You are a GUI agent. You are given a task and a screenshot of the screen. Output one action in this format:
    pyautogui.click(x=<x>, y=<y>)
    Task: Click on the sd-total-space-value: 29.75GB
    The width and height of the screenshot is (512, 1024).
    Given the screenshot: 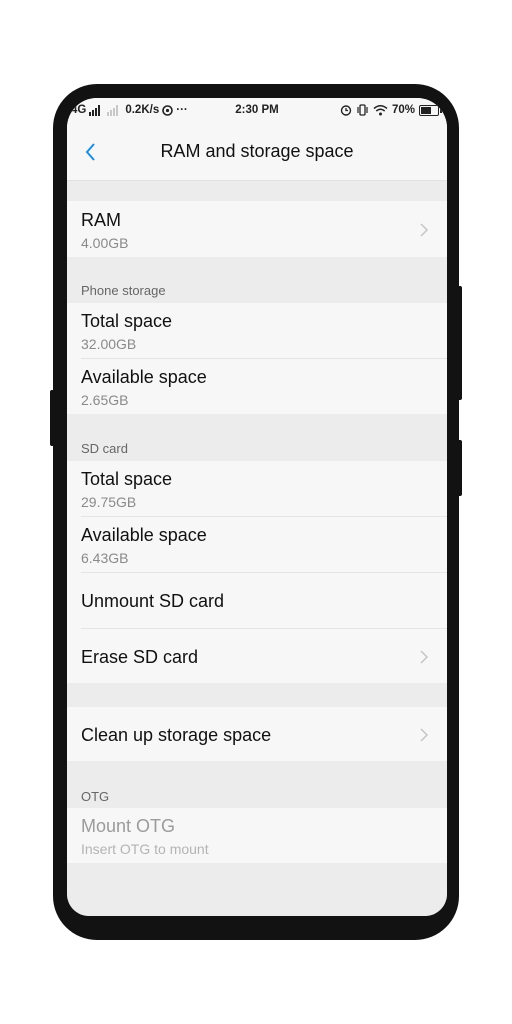 What is the action you would take?
    pyautogui.click(x=109, y=502)
    